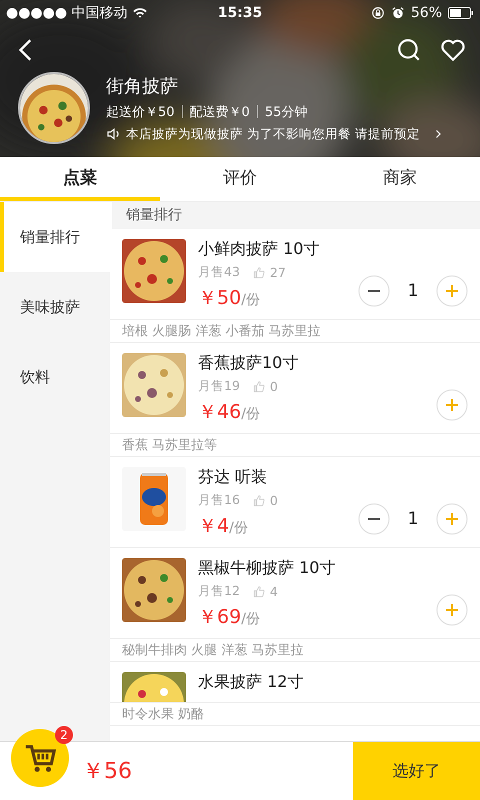 The height and width of the screenshot is (800, 480). I want to click on ingredient-list: 培根 火腿肠 洋葱 小番茄 马苏里拉, so click(295, 331).